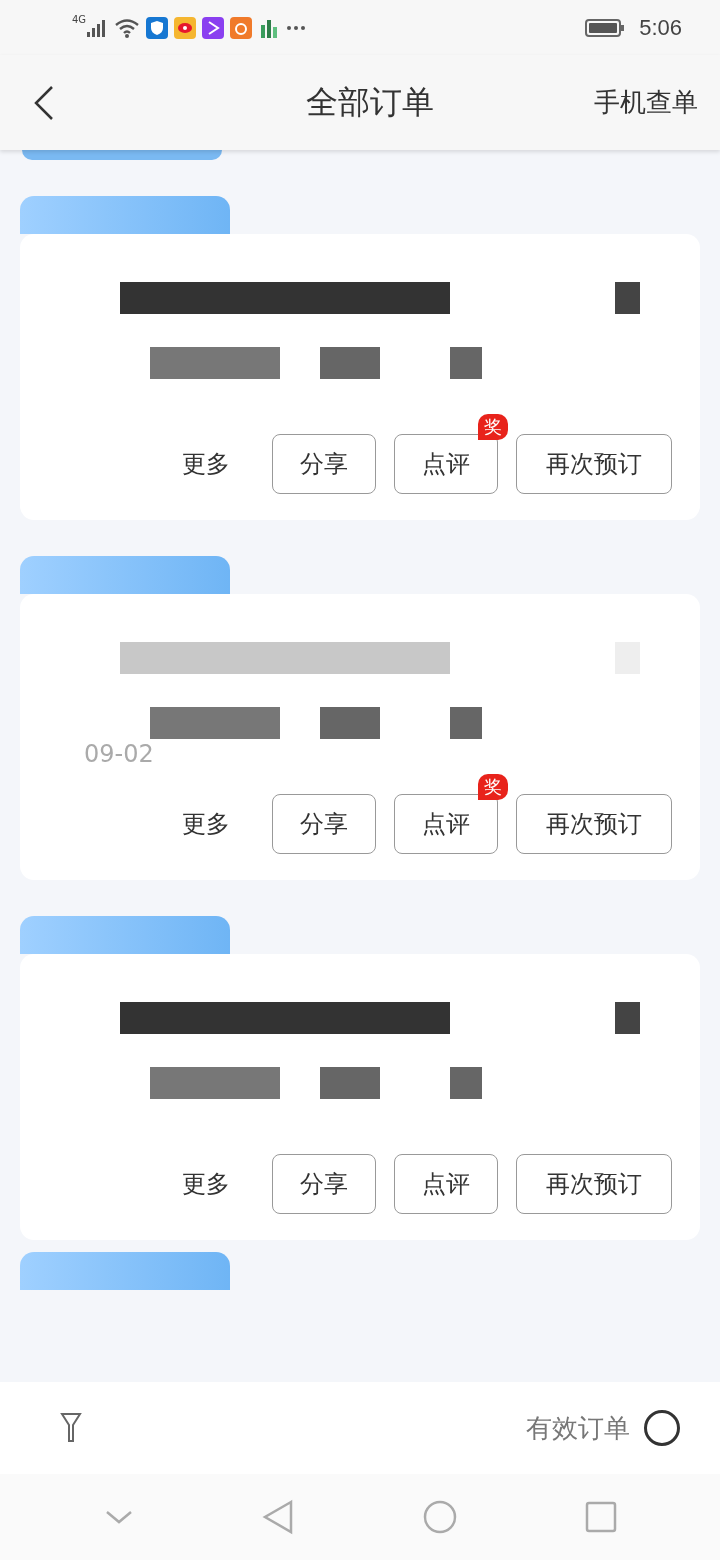  Describe the element at coordinates (662, 1428) in the screenshot. I see `valid-orders-toggle` at that location.